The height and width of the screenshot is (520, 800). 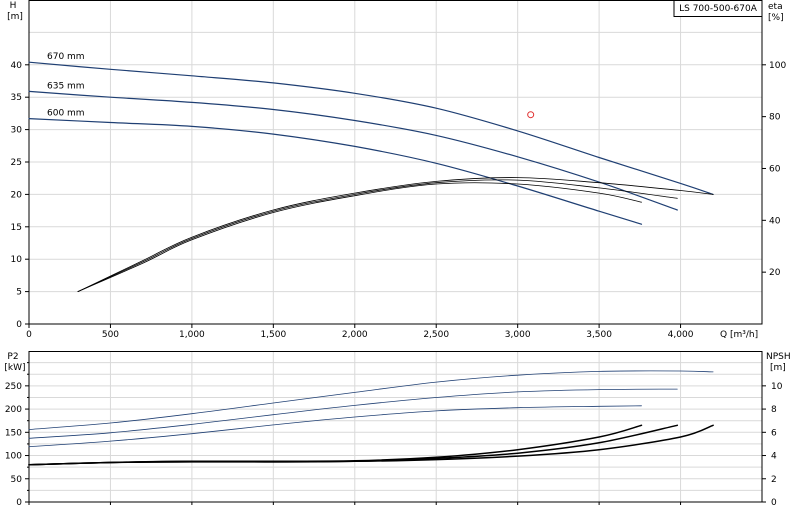 I want to click on h-tick-label: 0, so click(x=19, y=325).